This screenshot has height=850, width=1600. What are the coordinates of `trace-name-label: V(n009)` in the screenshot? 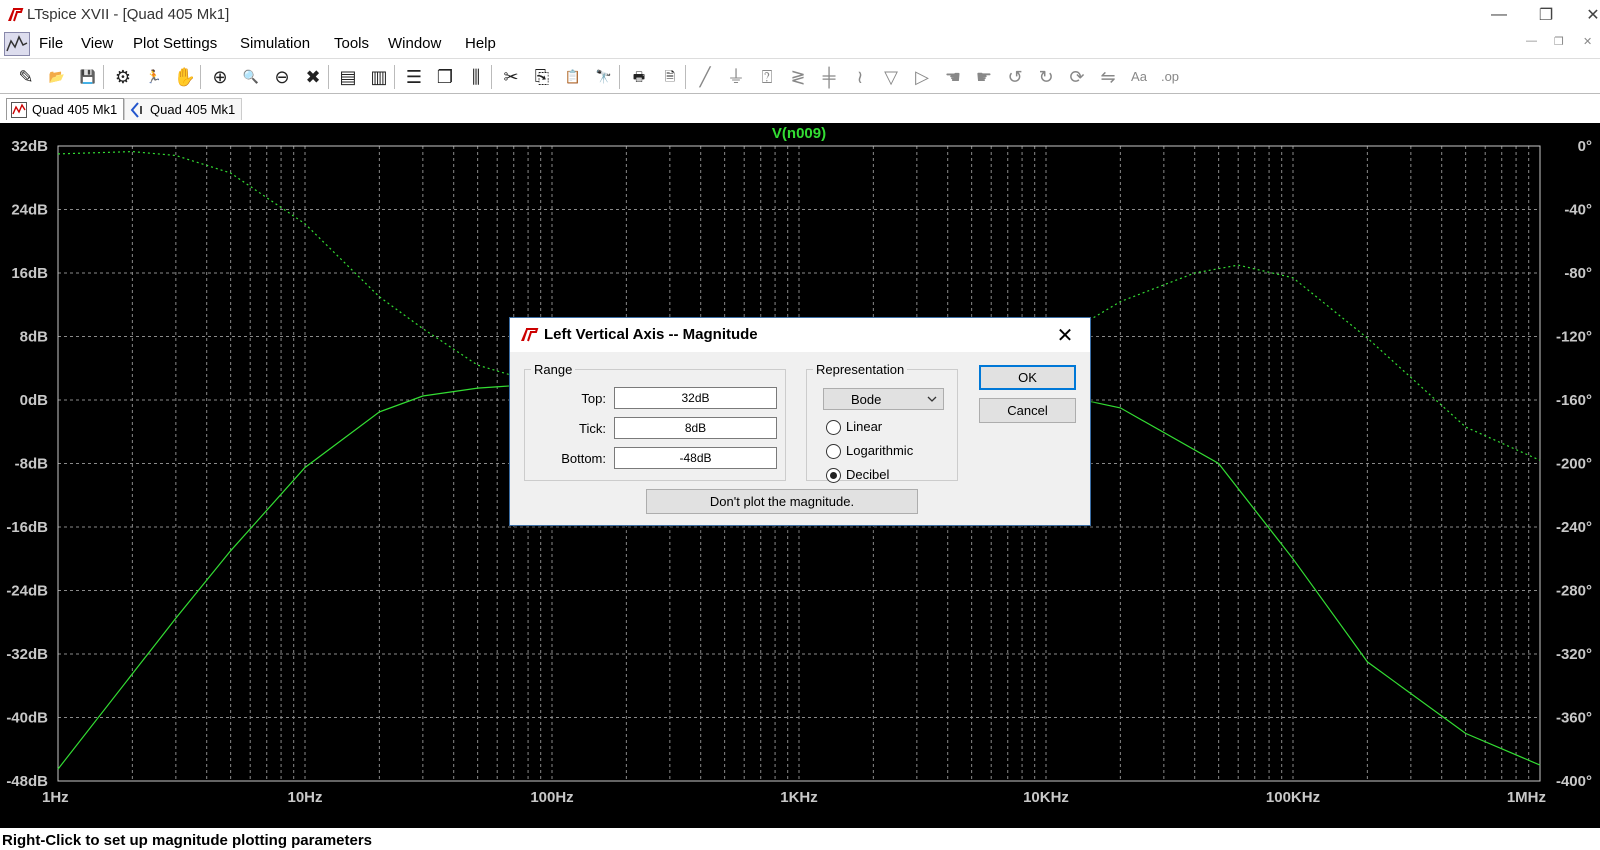 It's located at (799, 133).